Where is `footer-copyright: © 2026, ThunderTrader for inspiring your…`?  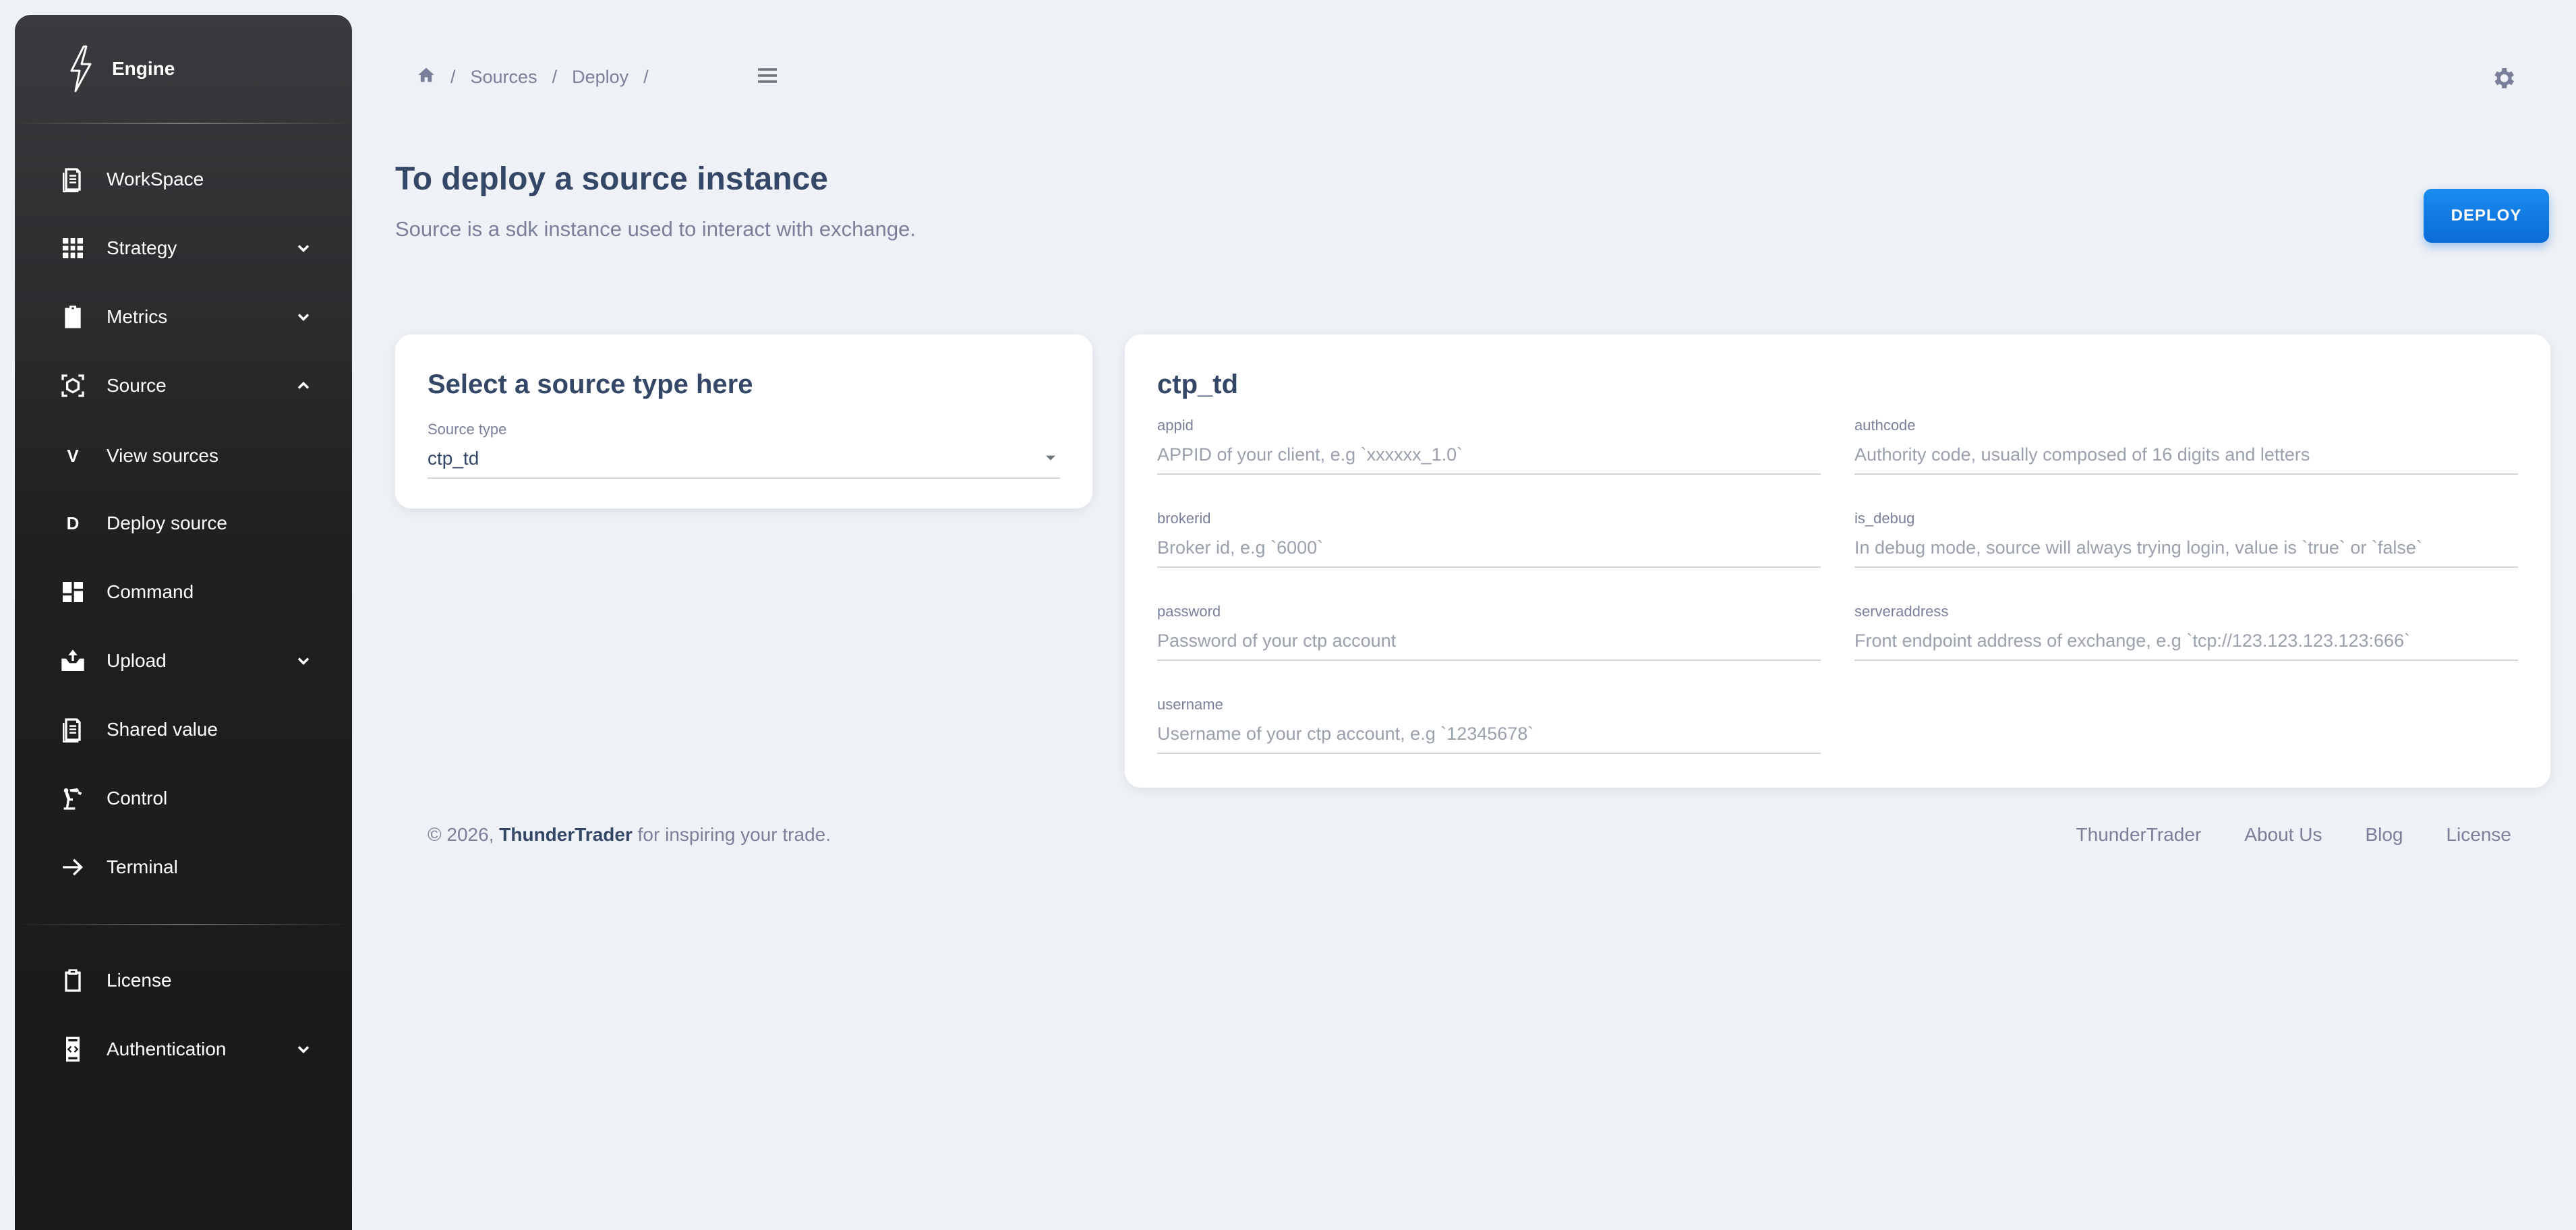
footer-copyright: © 2026, ThunderTrader for inspiring your… is located at coordinates (629, 835).